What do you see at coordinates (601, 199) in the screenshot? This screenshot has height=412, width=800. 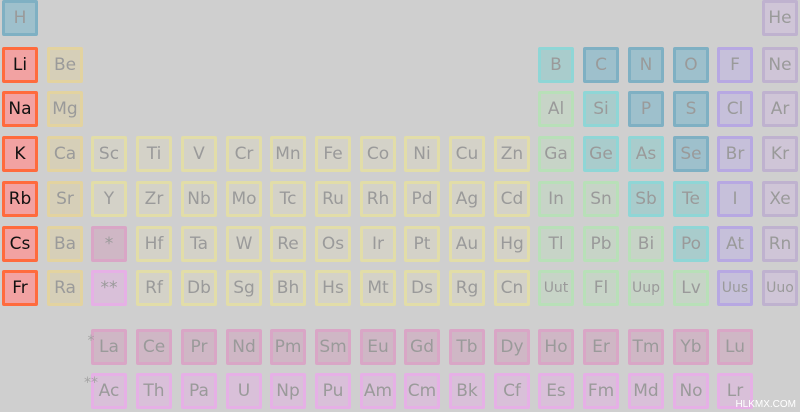 I see `element-sn: Sn` at bounding box center [601, 199].